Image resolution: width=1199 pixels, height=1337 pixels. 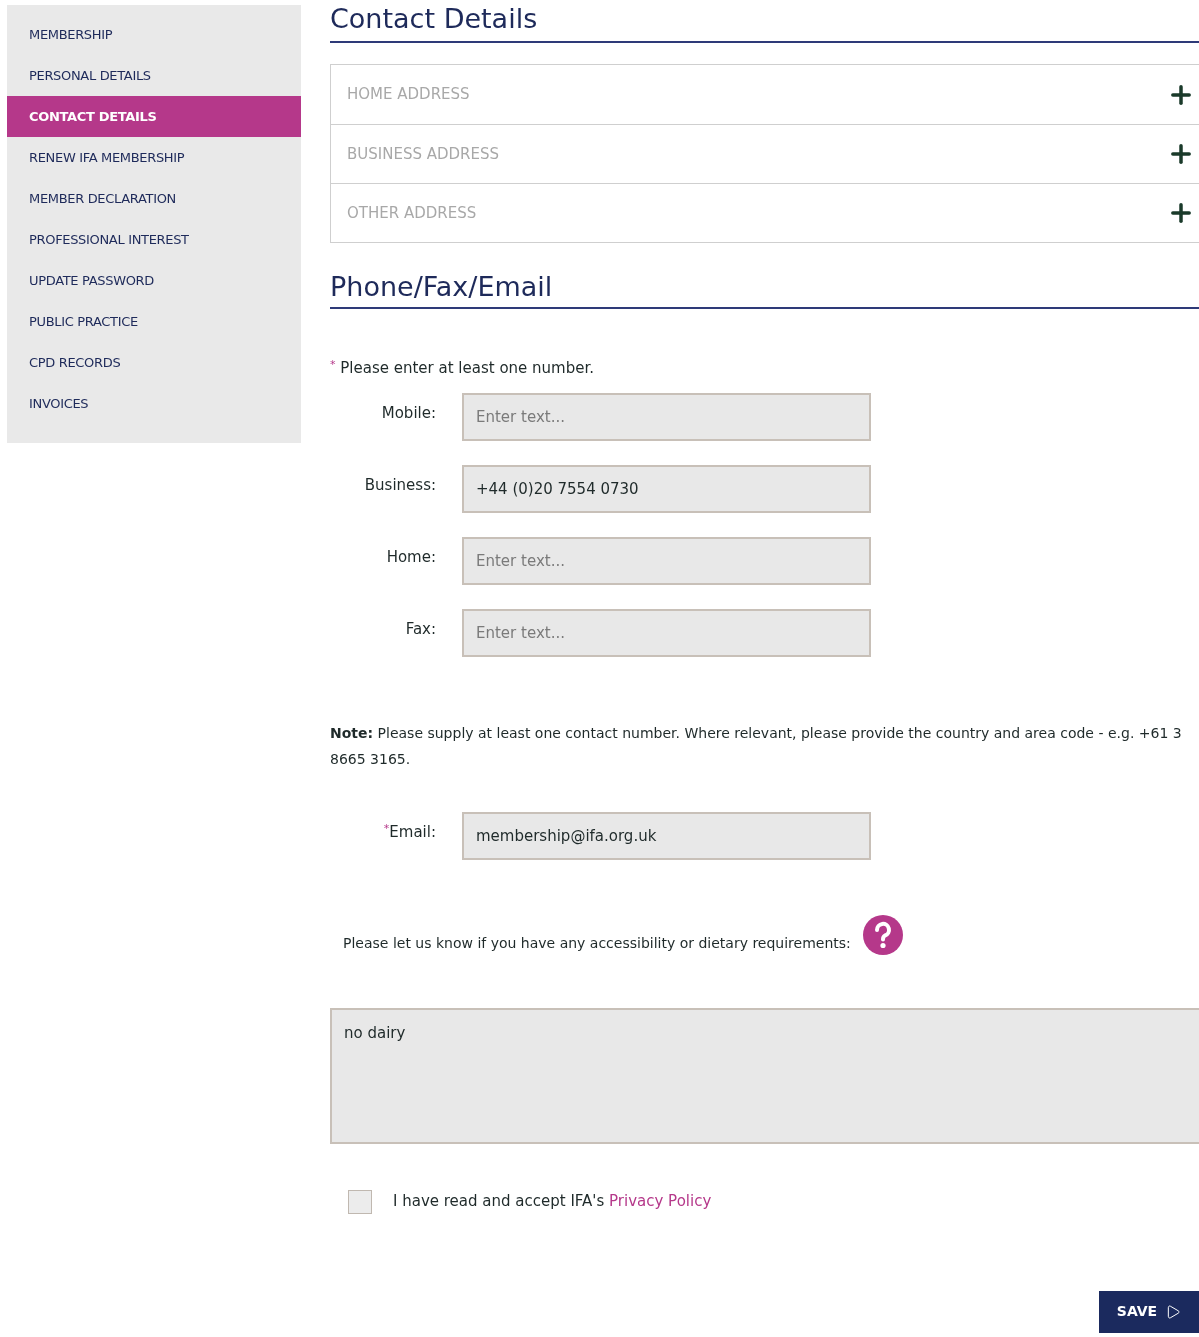 What do you see at coordinates (666, 835) in the screenshot?
I see `text-field: membership@ifa.org.uk` at bounding box center [666, 835].